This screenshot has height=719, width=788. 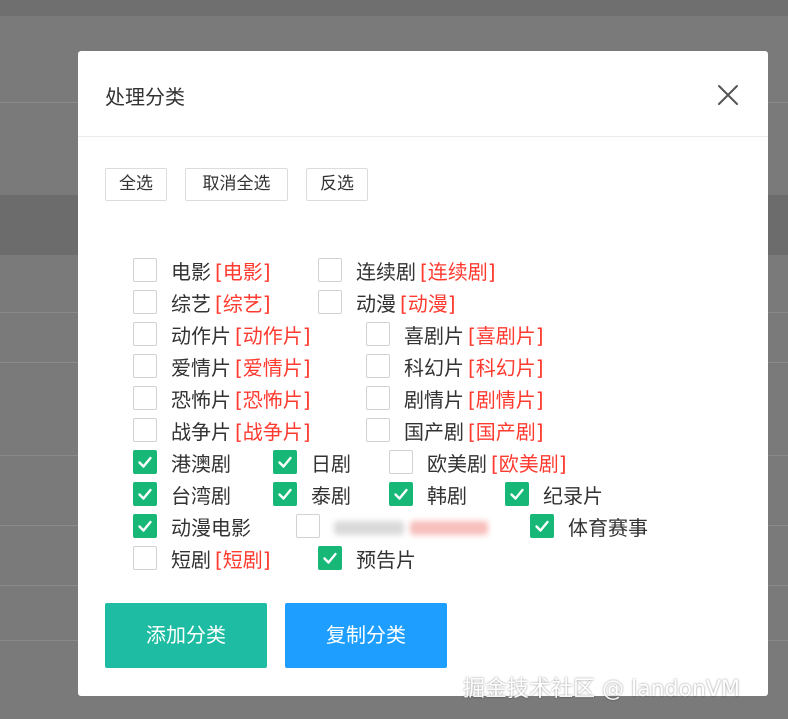 What do you see at coordinates (376, 303) in the screenshot?
I see `category-label: 动漫` at bounding box center [376, 303].